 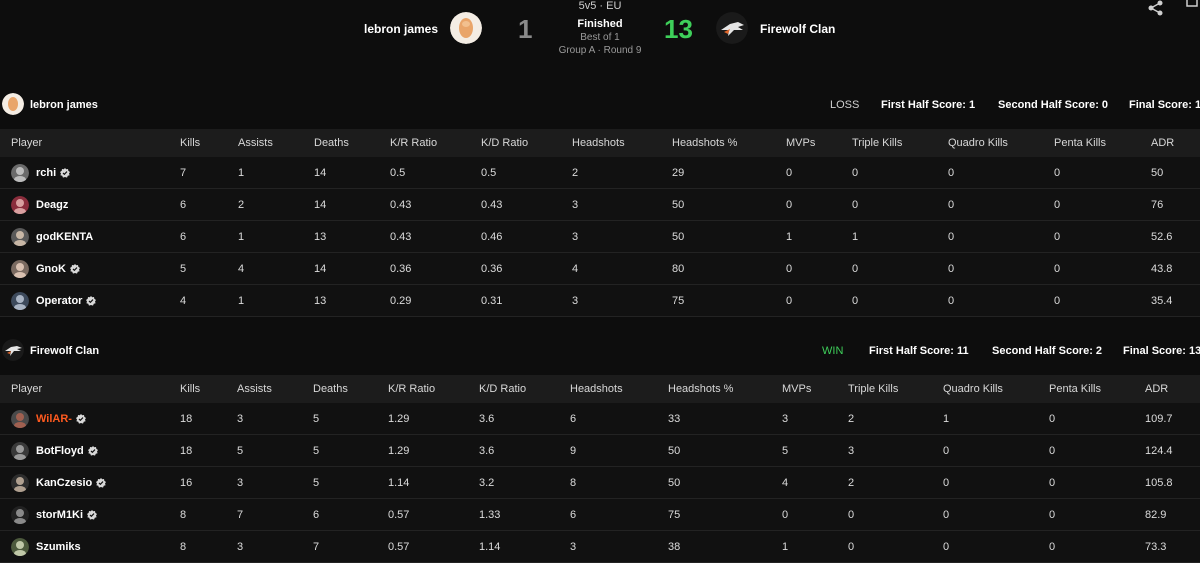 What do you see at coordinates (58, 547) in the screenshot?
I see `player-name: Szumiks` at bounding box center [58, 547].